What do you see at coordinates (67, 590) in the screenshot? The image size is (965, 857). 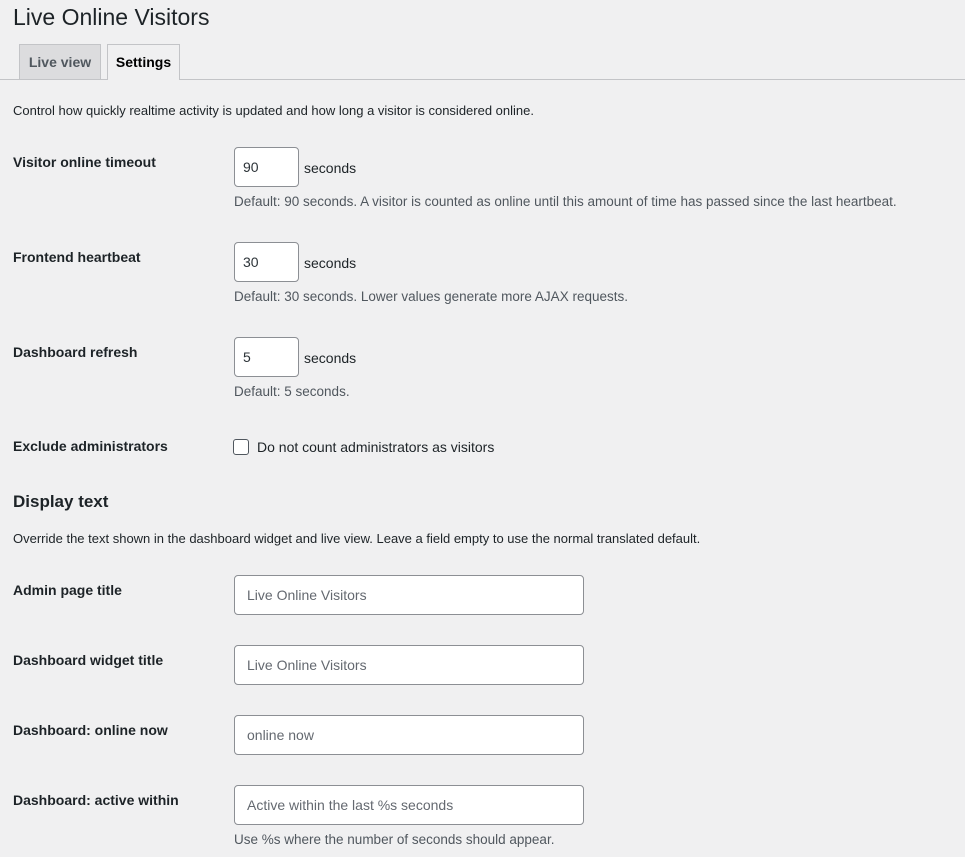 I see `admin-page-title-label: Admin page title` at bounding box center [67, 590].